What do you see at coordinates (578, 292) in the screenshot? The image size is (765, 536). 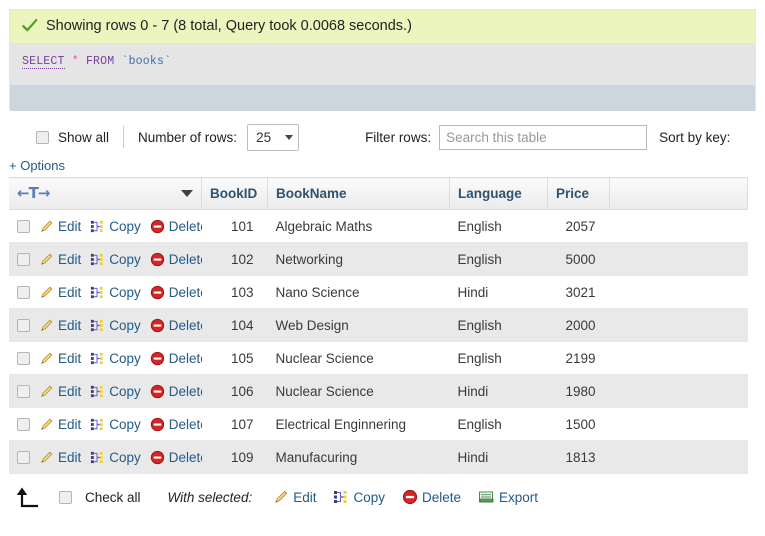 I see `cell-price: 3021` at bounding box center [578, 292].